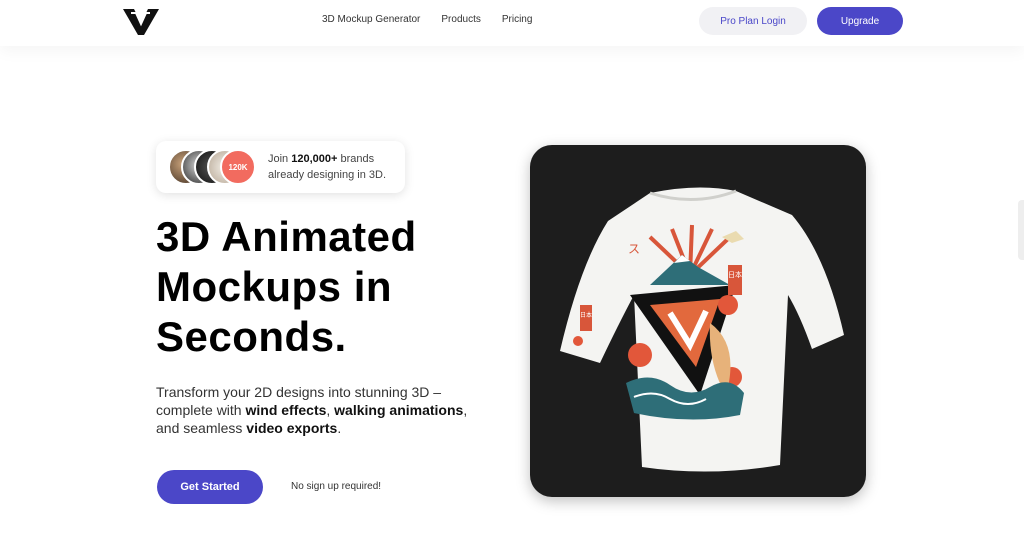 This screenshot has height=538, width=1024. What do you see at coordinates (702, 329) in the screenshot?
I see `tshirt-icon: 日本 ス 日本` at bounding box center [702, 329].